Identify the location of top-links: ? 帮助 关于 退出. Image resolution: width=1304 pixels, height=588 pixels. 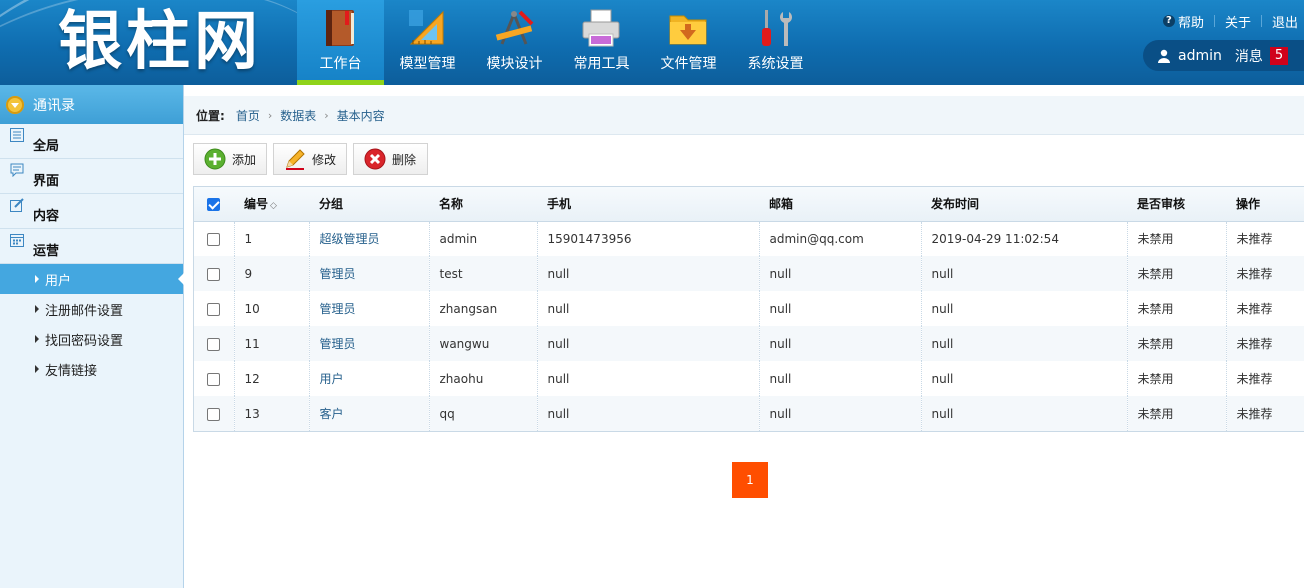
(1230, 21).